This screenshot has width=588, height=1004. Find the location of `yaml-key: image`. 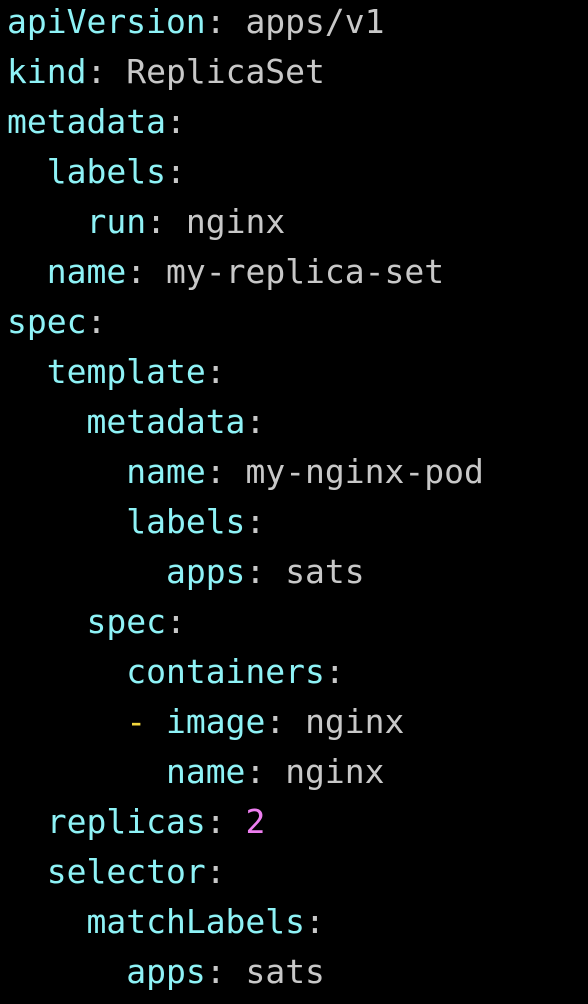

yaml-key: image is located at coordinates (215, 721).